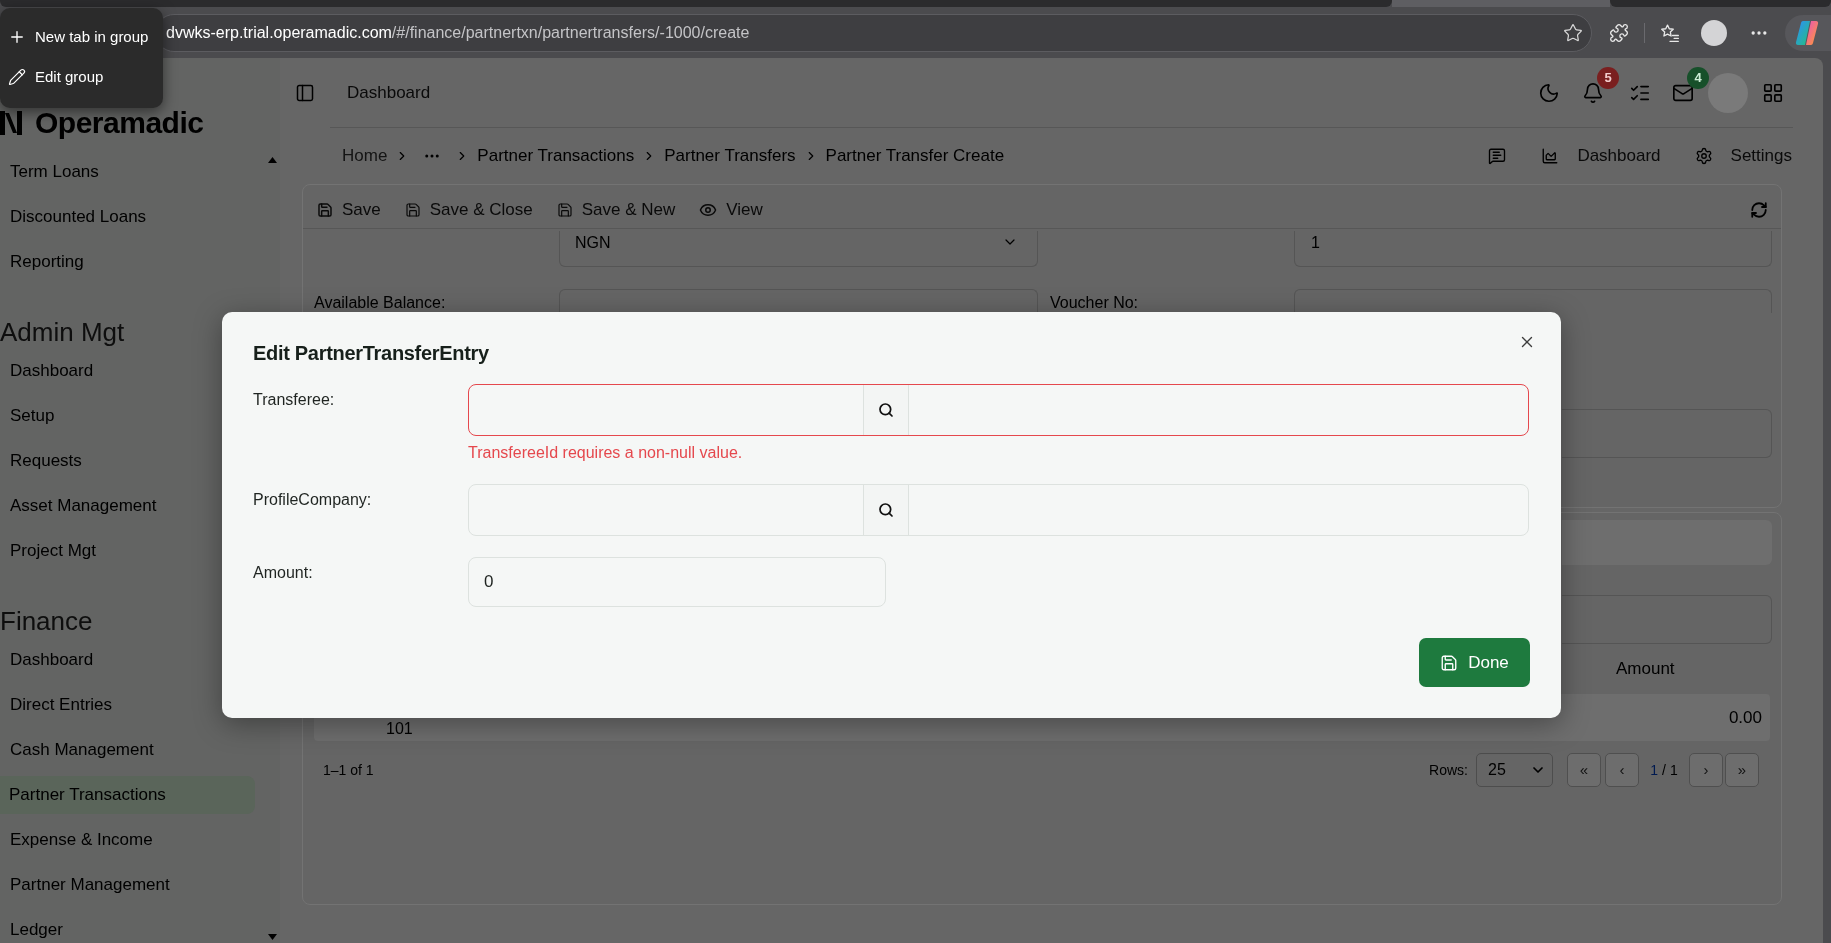 The height and width of the screenshot is (943, 1831). I want to click on menu-item: Edit group, so click(81, 77).